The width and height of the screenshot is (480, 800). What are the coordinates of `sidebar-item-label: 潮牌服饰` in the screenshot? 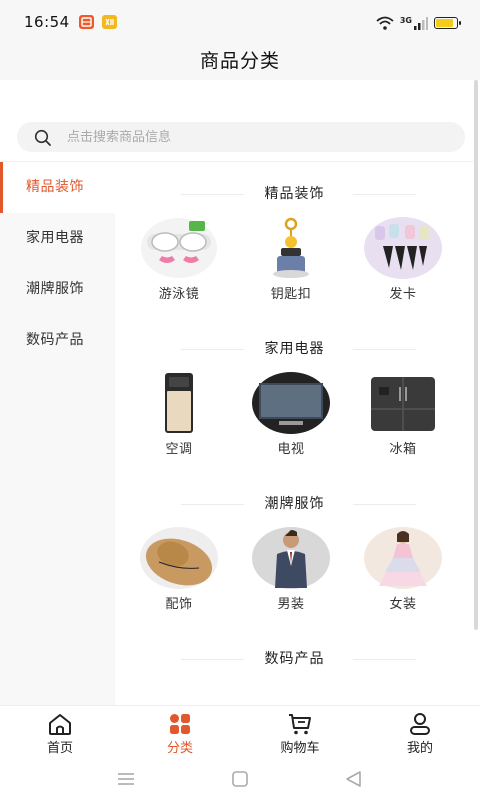 It's located at (55, 289).